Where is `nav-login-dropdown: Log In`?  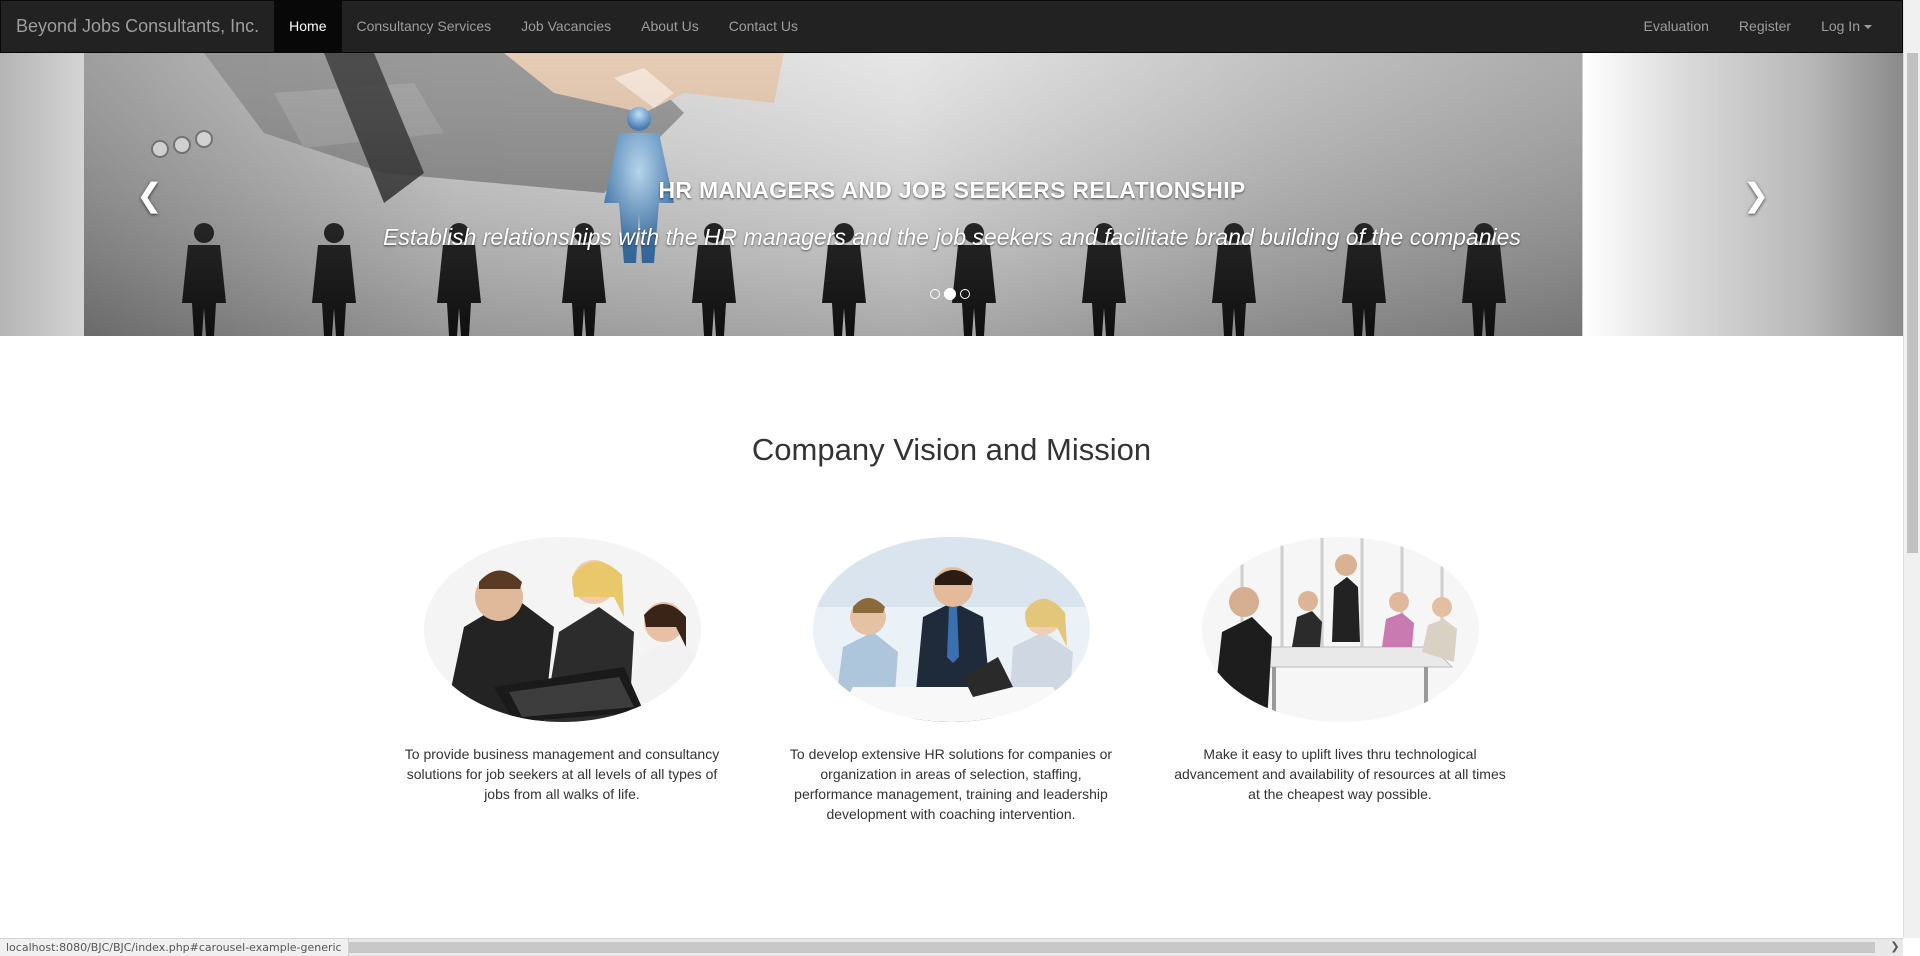 nav-login-dropdown: Log In is located at coordinates (1846, 26).